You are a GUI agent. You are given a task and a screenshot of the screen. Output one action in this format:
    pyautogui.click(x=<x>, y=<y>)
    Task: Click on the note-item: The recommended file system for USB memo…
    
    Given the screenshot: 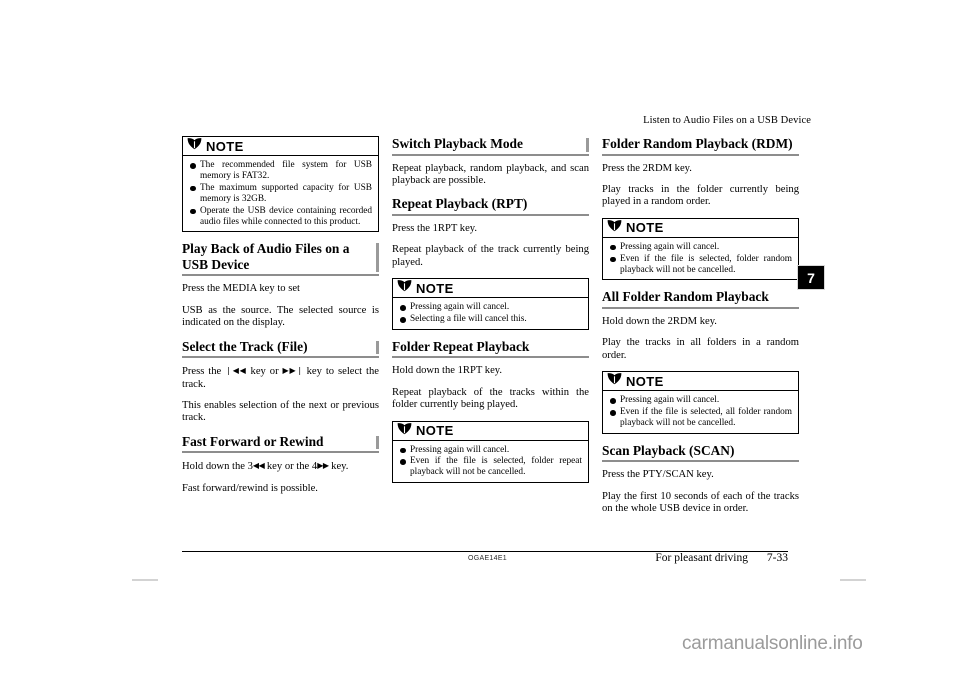 What is the action you would take?
    pyautogui.click(x=280, y=171)
    